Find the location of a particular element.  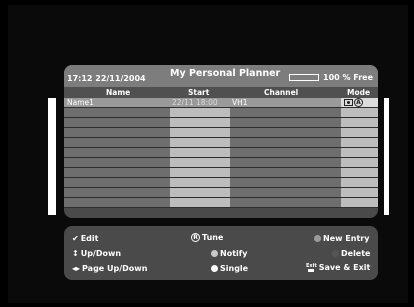

alarm-icon: A is located at coordinates (358, 102).